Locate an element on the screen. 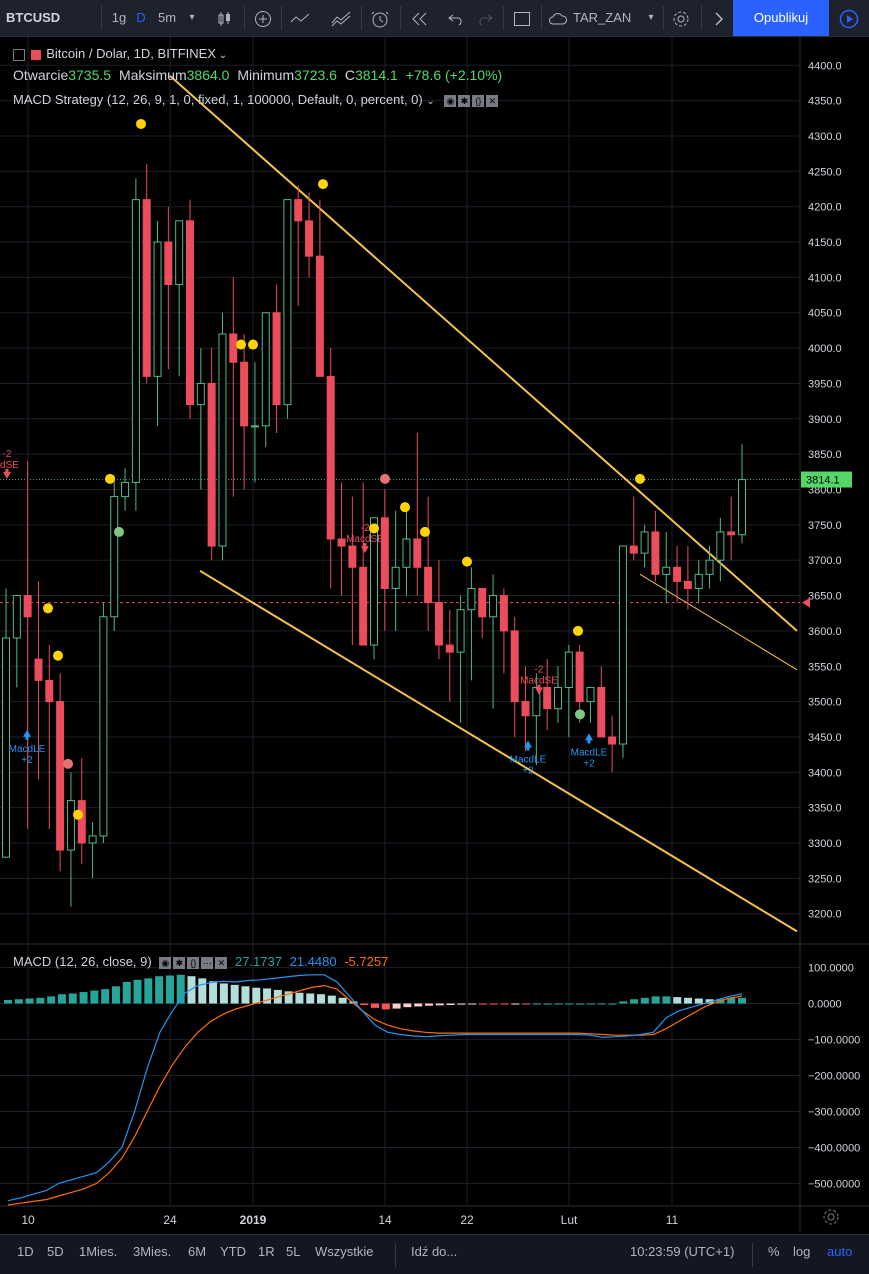  price-tick-label: 4000.0 is located at coordinates (825, 349).